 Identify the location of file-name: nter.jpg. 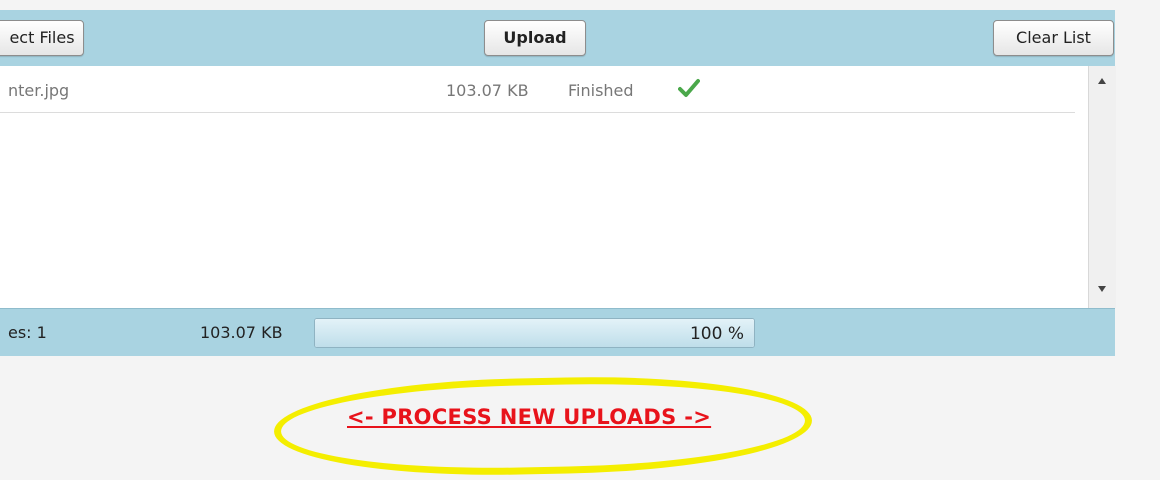
(39, 90).